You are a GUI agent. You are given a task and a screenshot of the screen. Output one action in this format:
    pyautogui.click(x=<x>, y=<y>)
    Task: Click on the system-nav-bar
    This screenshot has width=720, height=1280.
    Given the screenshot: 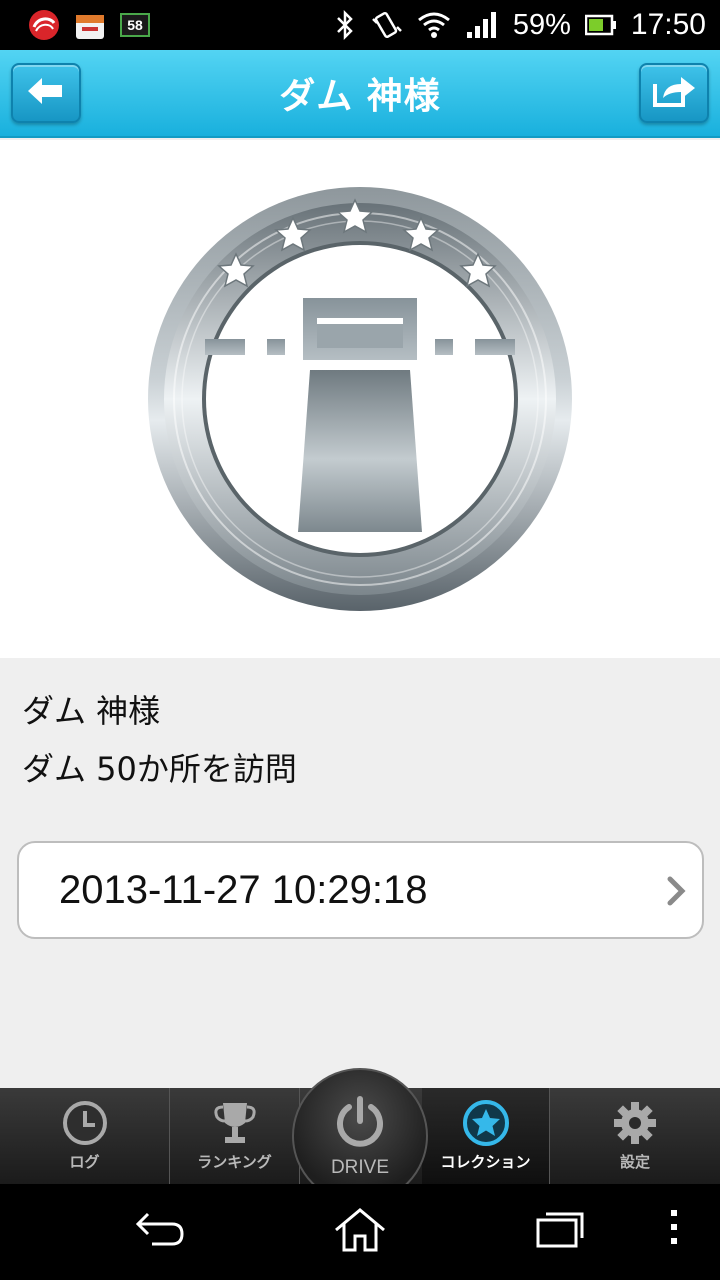 What is the action you would take?
    pyautogui.click(x=360, y=1232)
    